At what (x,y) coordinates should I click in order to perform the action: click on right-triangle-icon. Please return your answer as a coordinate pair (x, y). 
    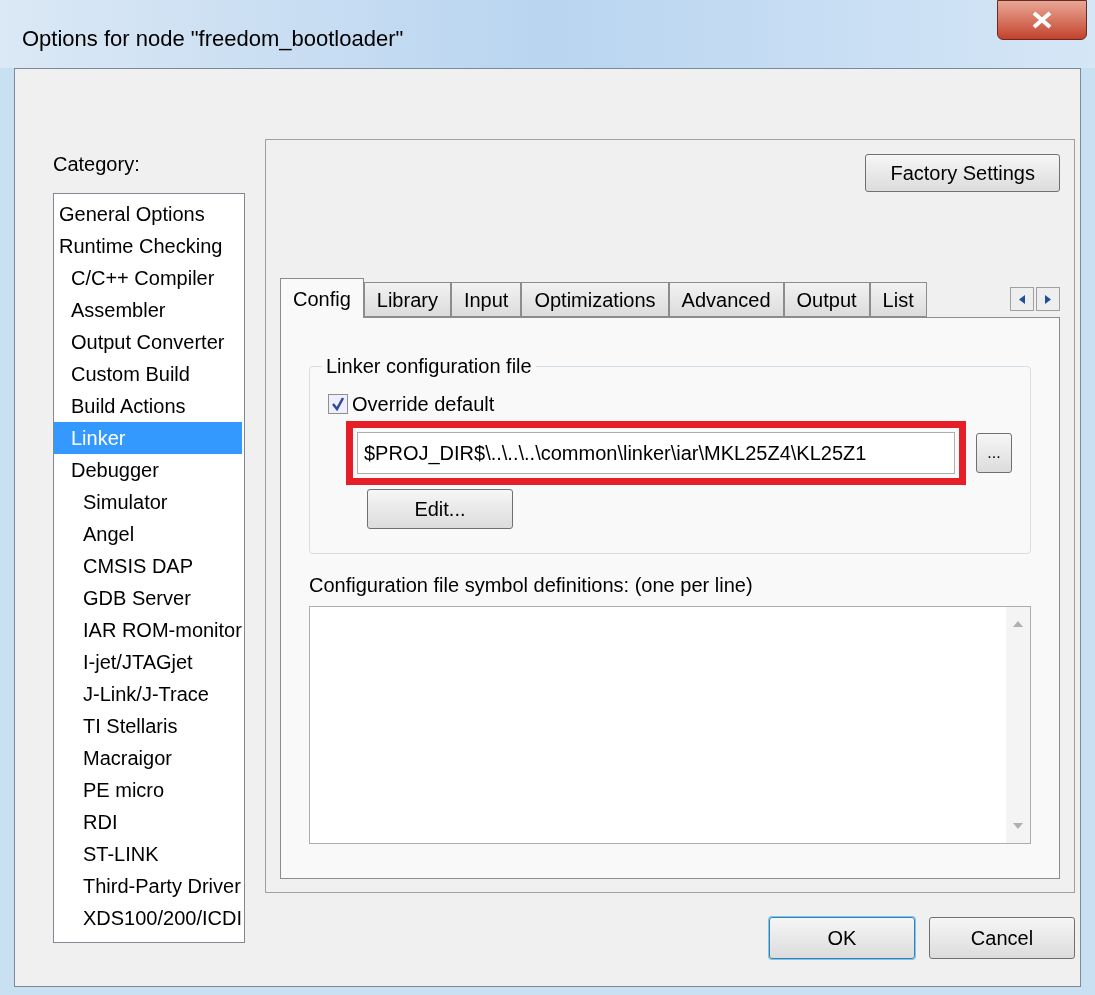
    Looking at the image, I should click on (1048, 299).